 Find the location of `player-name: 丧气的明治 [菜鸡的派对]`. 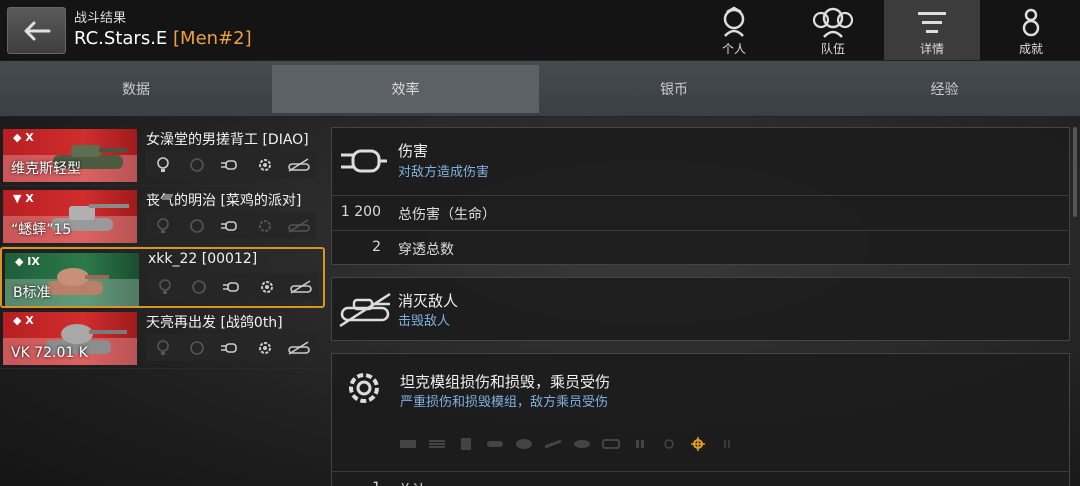

player-name: 丧气的明治 [菜鸡的派对] is located at coordinates (224, 201).